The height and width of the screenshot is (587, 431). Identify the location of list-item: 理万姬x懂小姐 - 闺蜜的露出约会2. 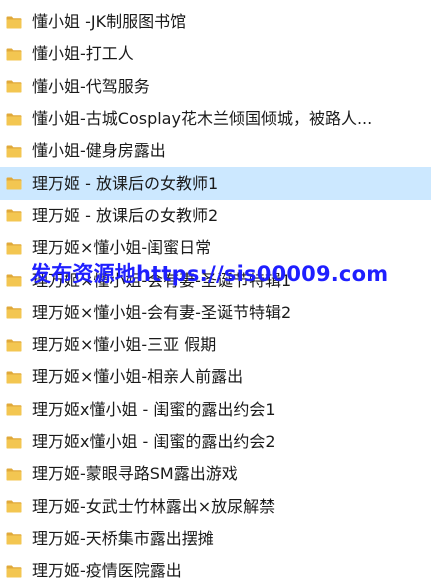
(215, 442).